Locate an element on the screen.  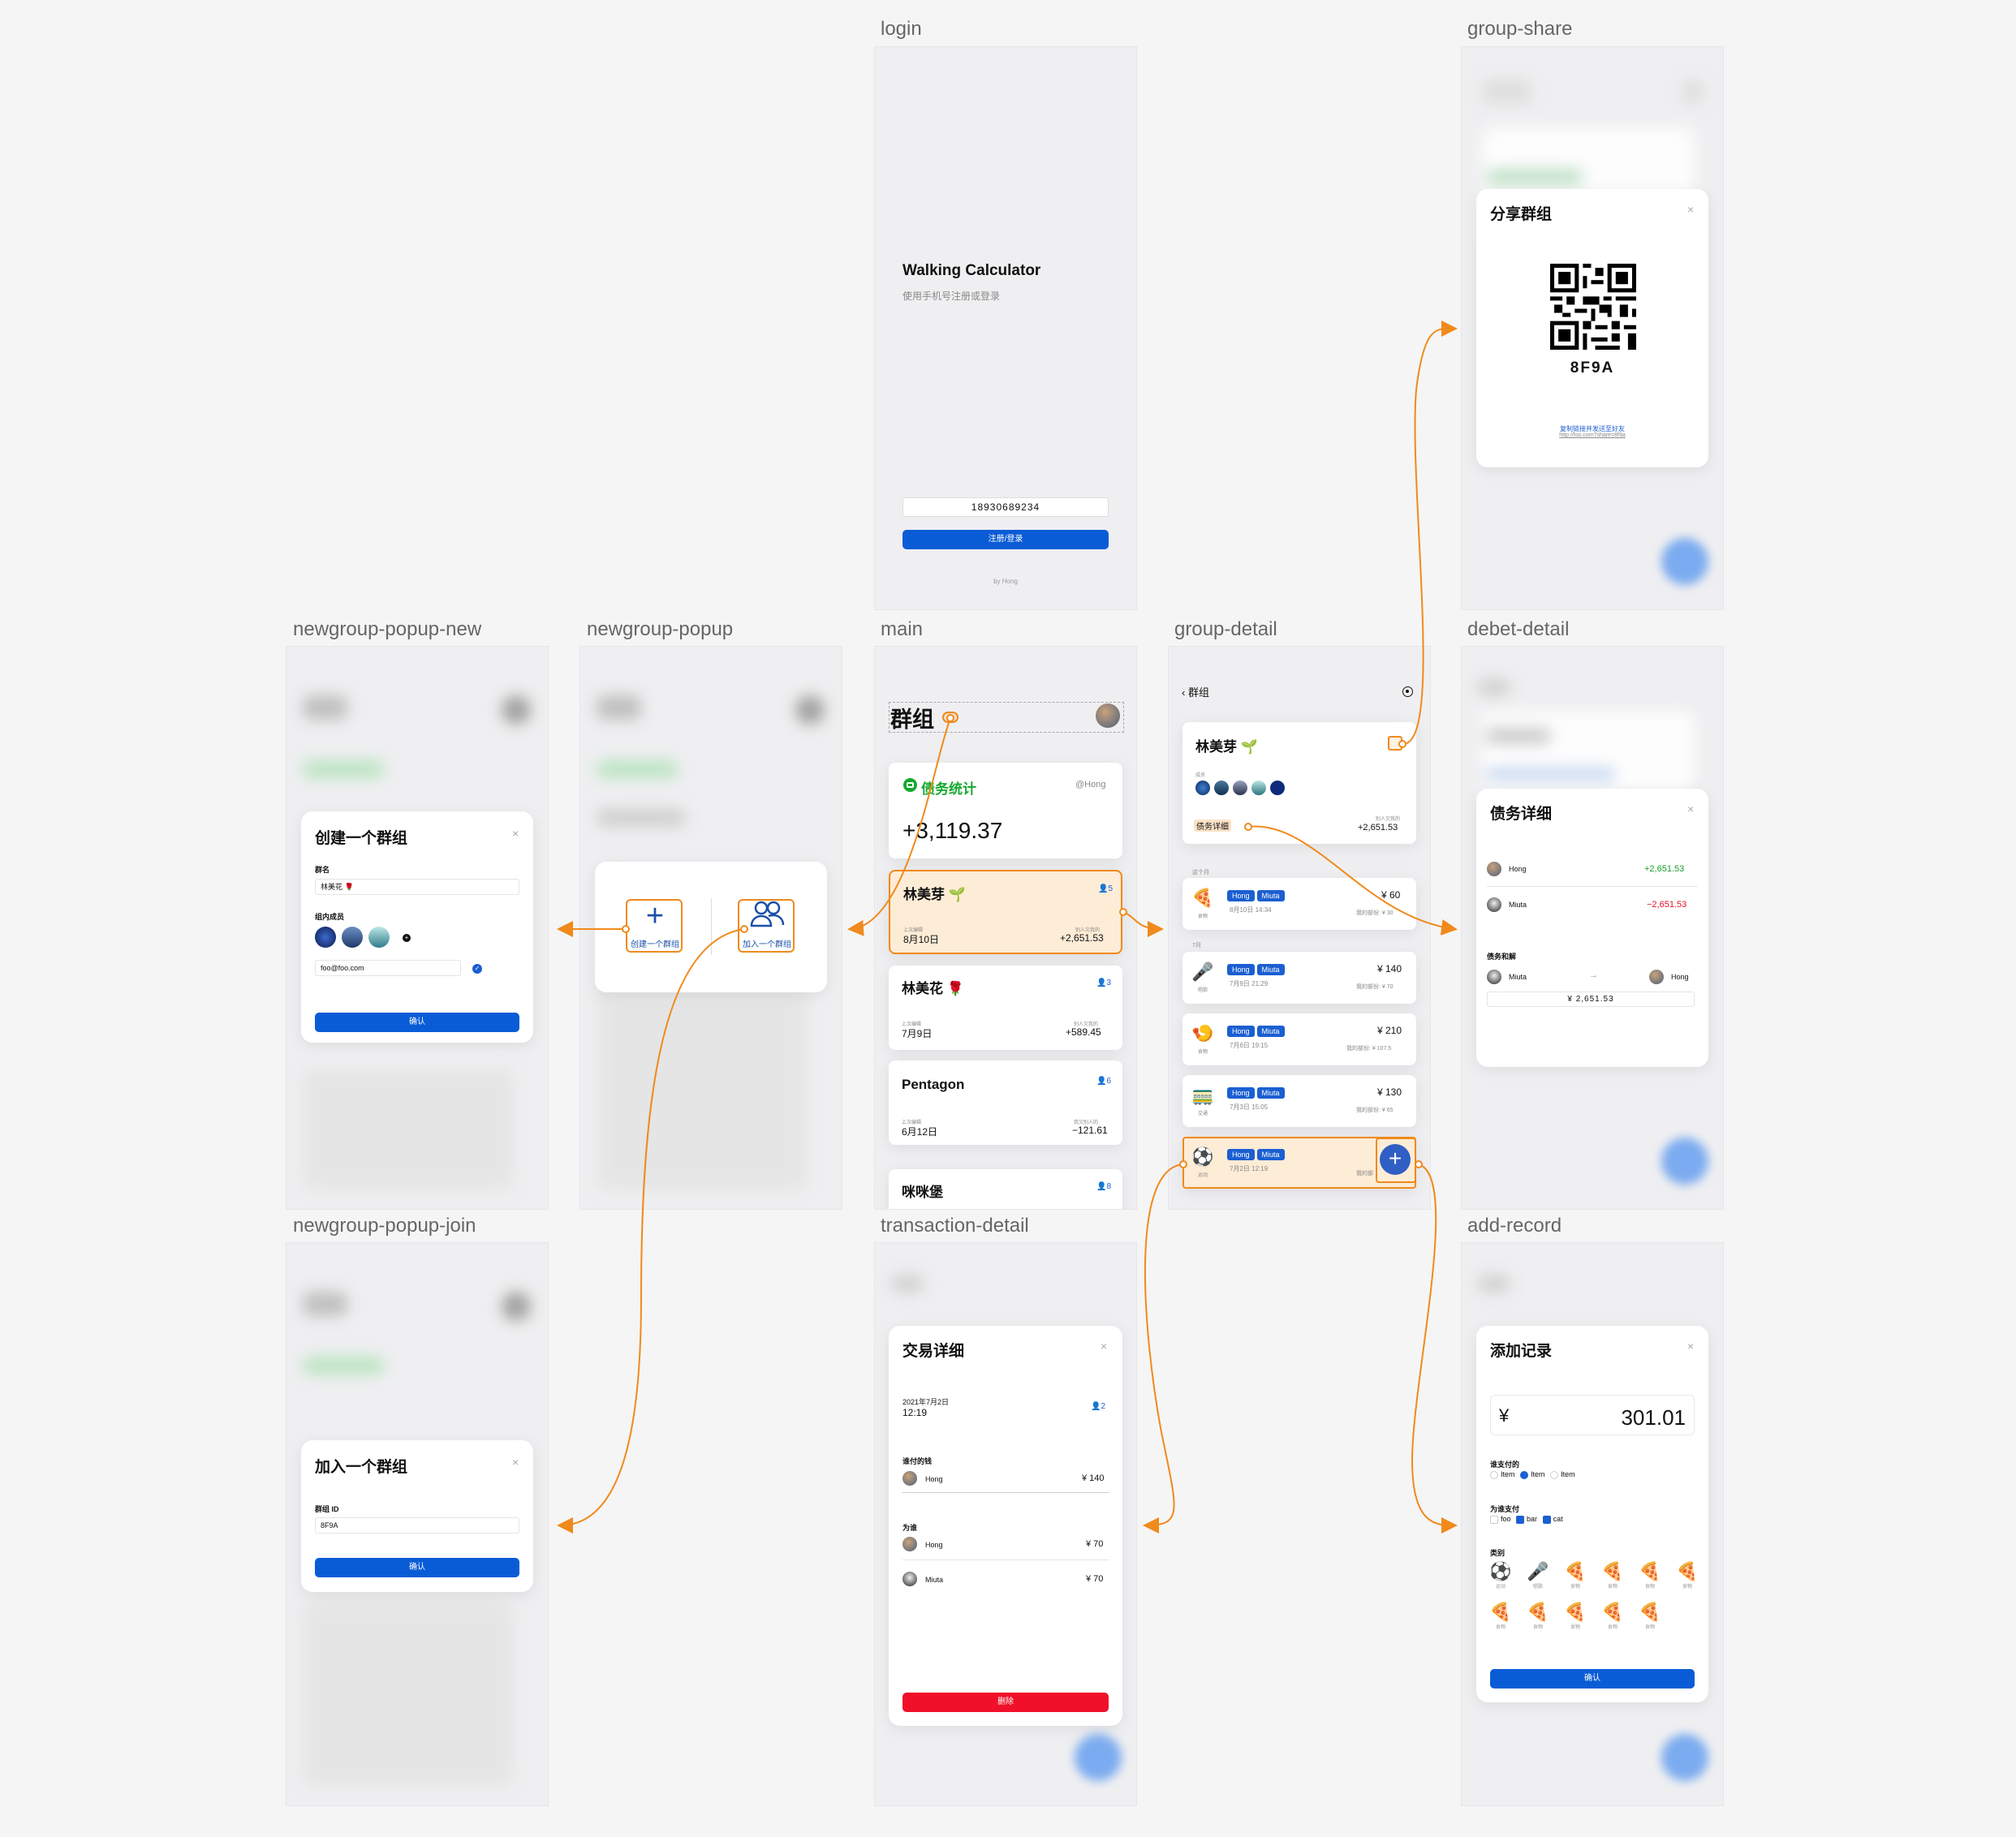
connector-main-to-newgroup is located at coordinates (899, 826).